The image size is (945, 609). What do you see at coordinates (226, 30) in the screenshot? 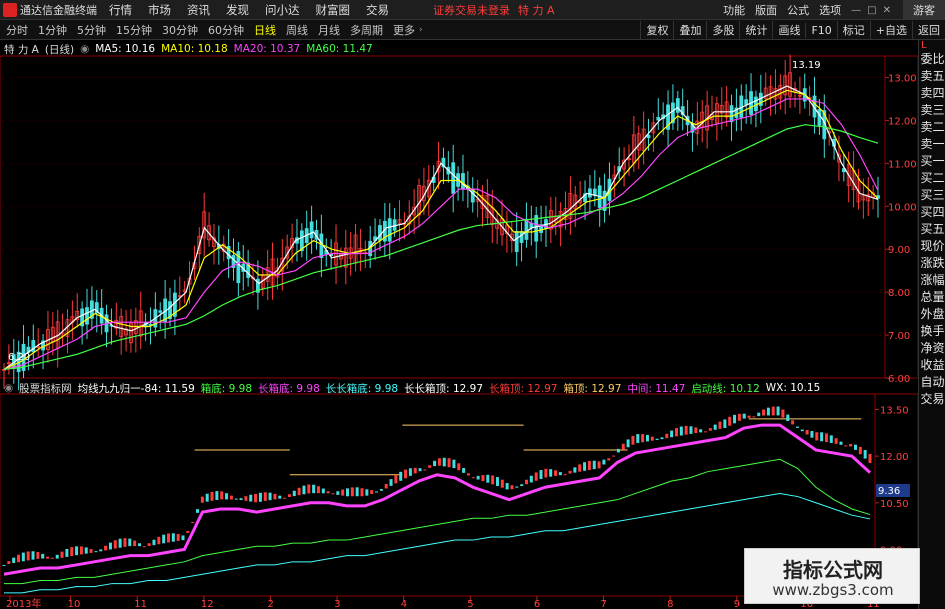
I see `period-60min: 60分钟` at bounding box center [226, 30].